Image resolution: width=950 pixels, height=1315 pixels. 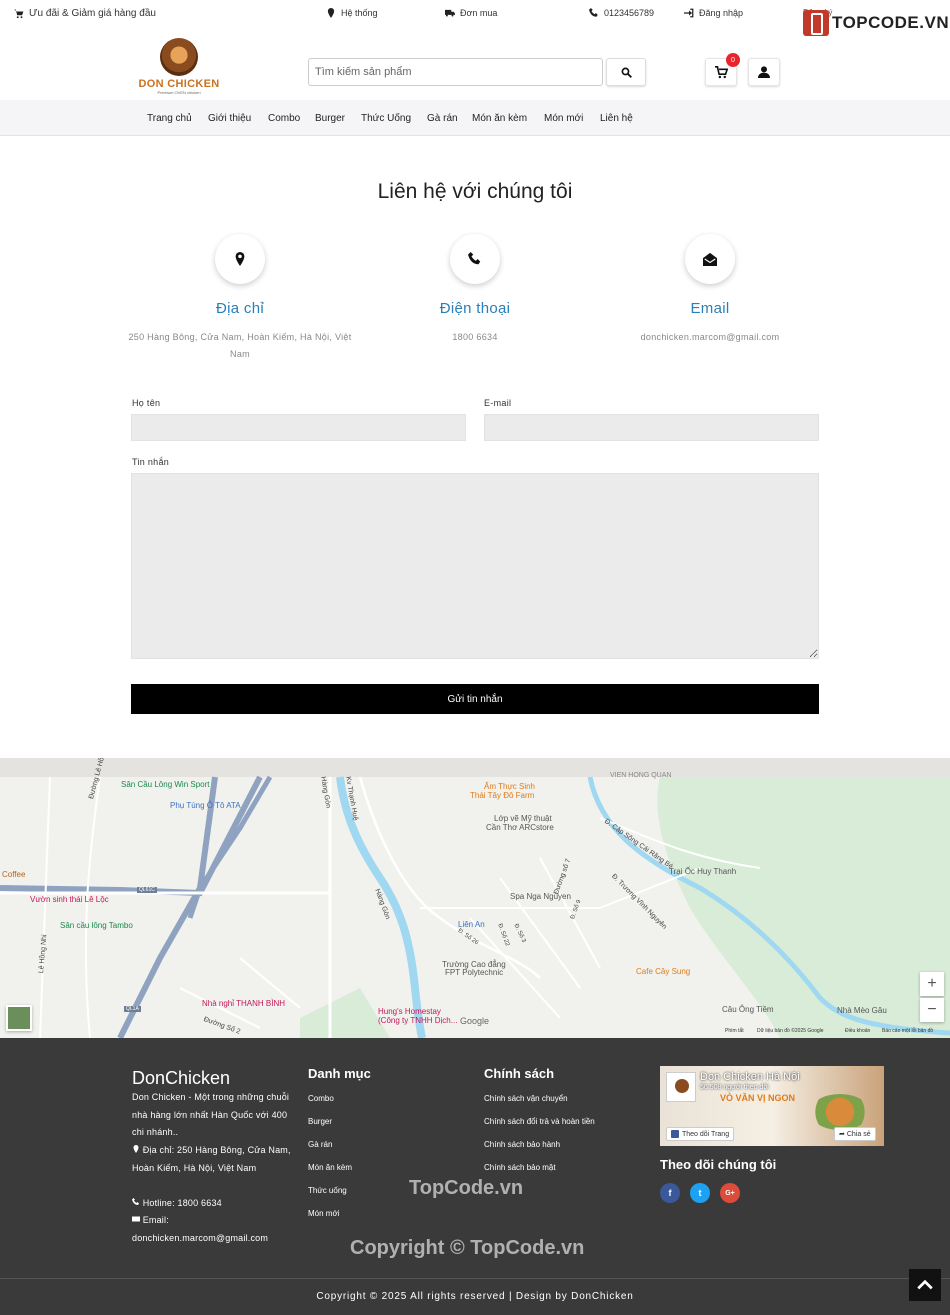 I want to click on footer-policy-link: Chính sách bảo mật, so click(x=520, y=1167).